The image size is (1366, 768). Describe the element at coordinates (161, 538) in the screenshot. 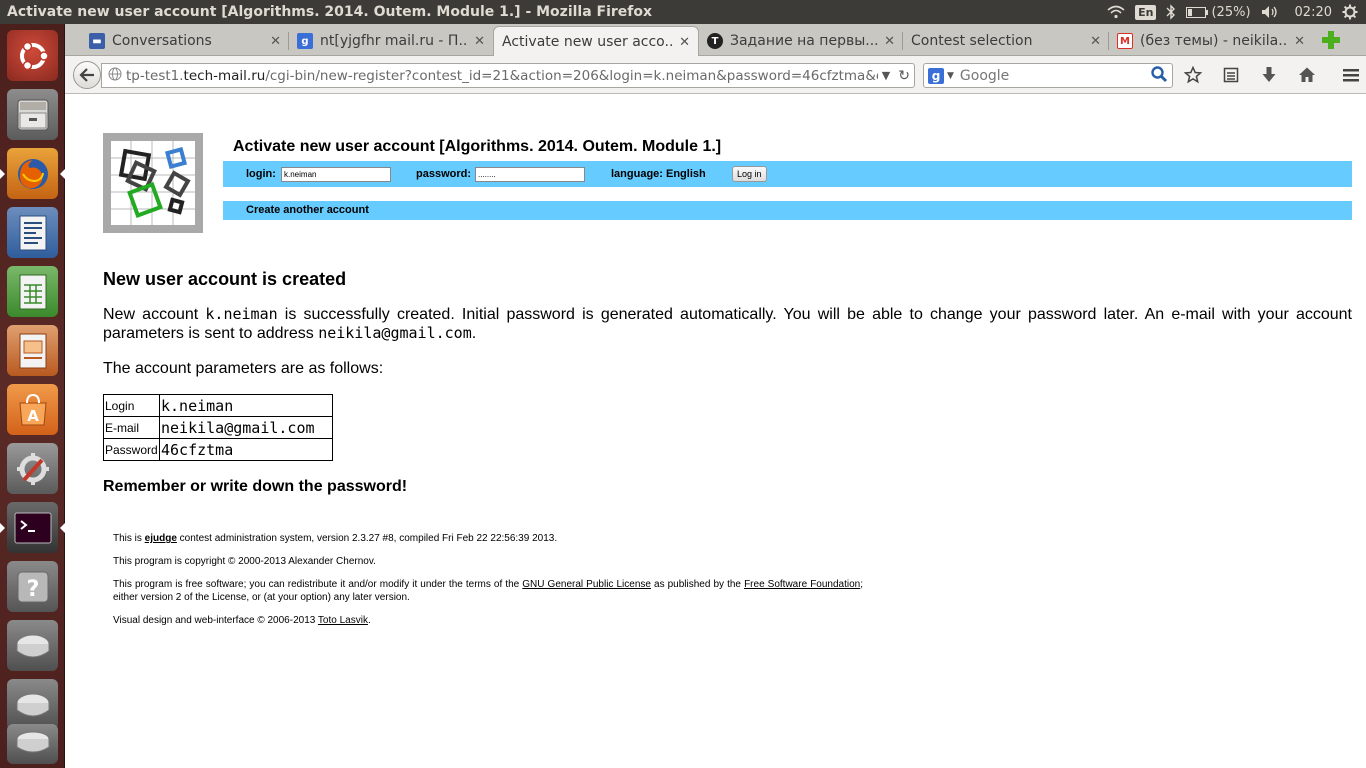

I see `ejudge-link: ejudge` at that location.